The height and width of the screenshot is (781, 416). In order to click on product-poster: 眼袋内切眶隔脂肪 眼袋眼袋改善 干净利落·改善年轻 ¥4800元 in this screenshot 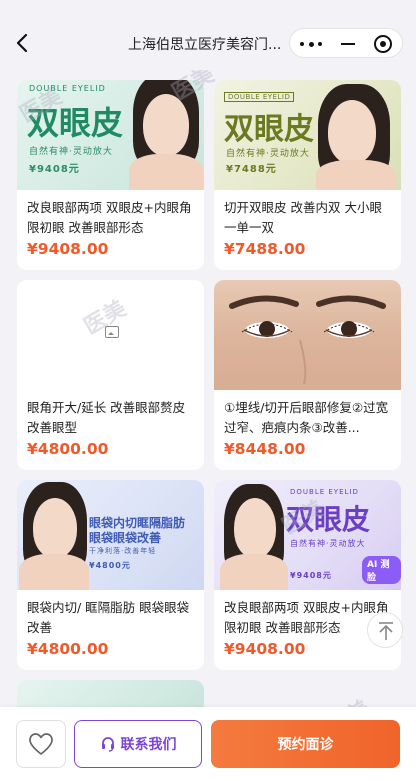, I will do `click(110, 535)`.